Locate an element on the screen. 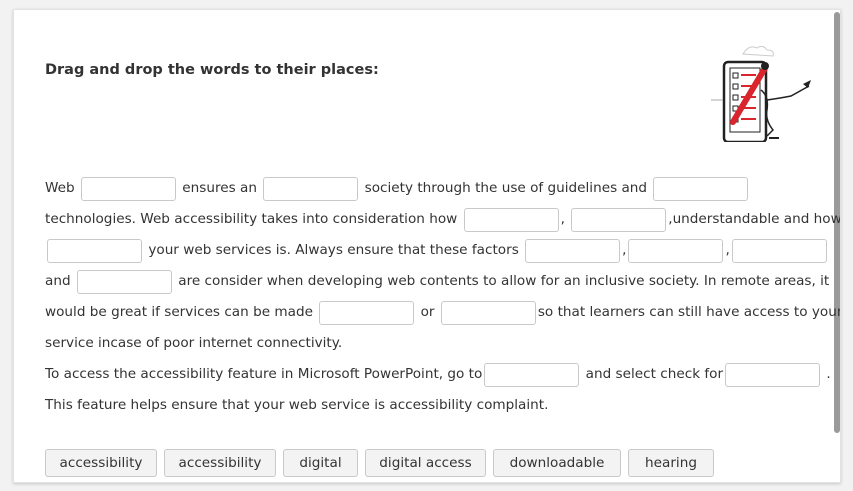  sentence-text: . is located at coordinates (828, 374).